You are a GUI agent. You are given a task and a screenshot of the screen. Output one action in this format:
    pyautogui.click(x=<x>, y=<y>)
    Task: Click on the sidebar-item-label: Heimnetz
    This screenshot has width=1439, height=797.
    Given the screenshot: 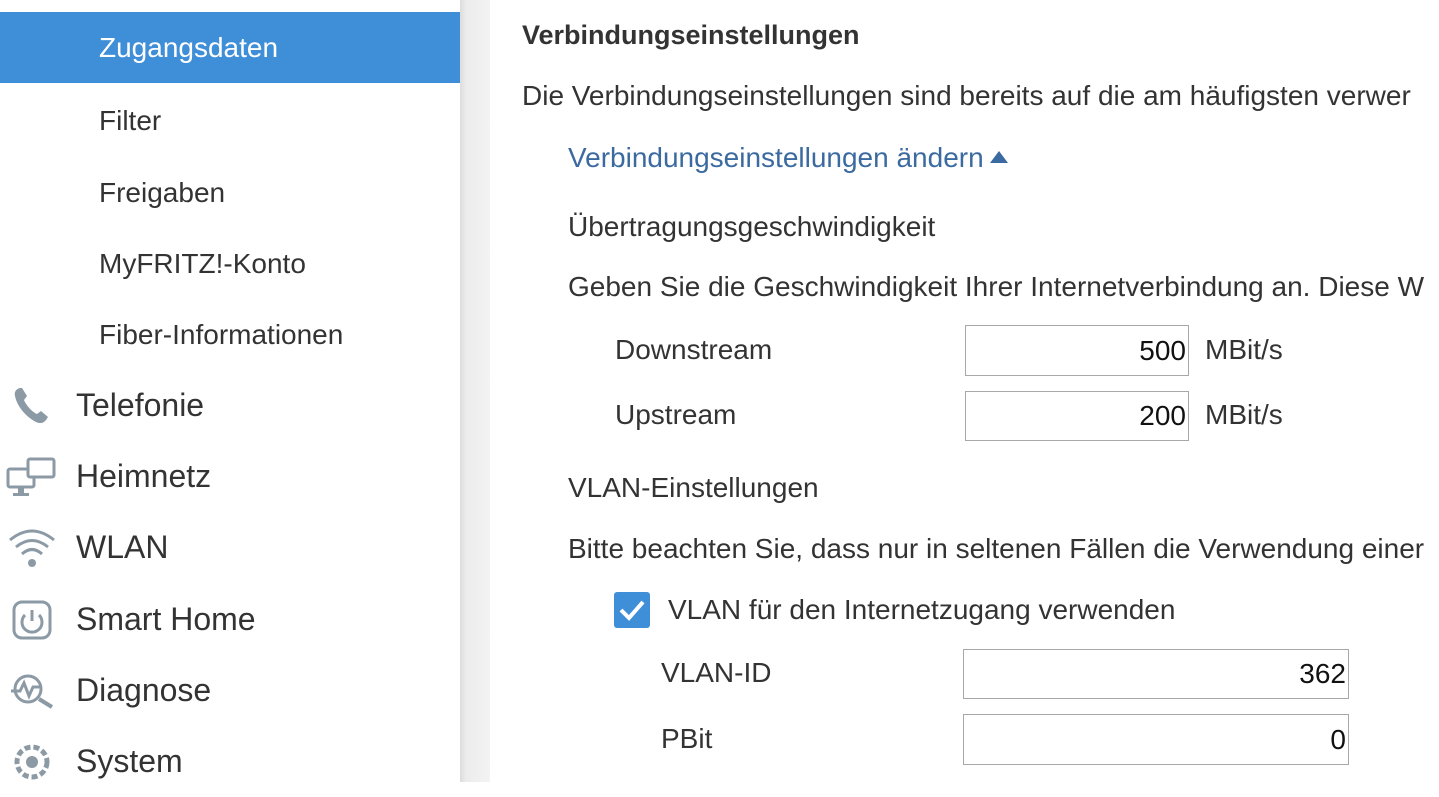 What is the action you would take?
    pyautogui.click(x=144, y=476)
    